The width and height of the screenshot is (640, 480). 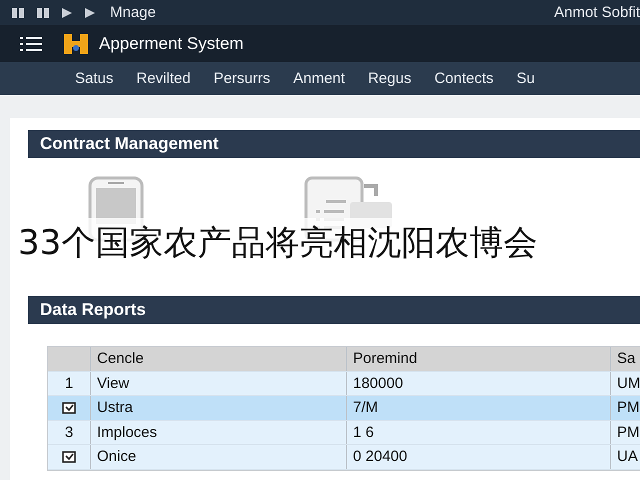 I want to click on nav-link: Persurrs, so click(x=242, y=78).